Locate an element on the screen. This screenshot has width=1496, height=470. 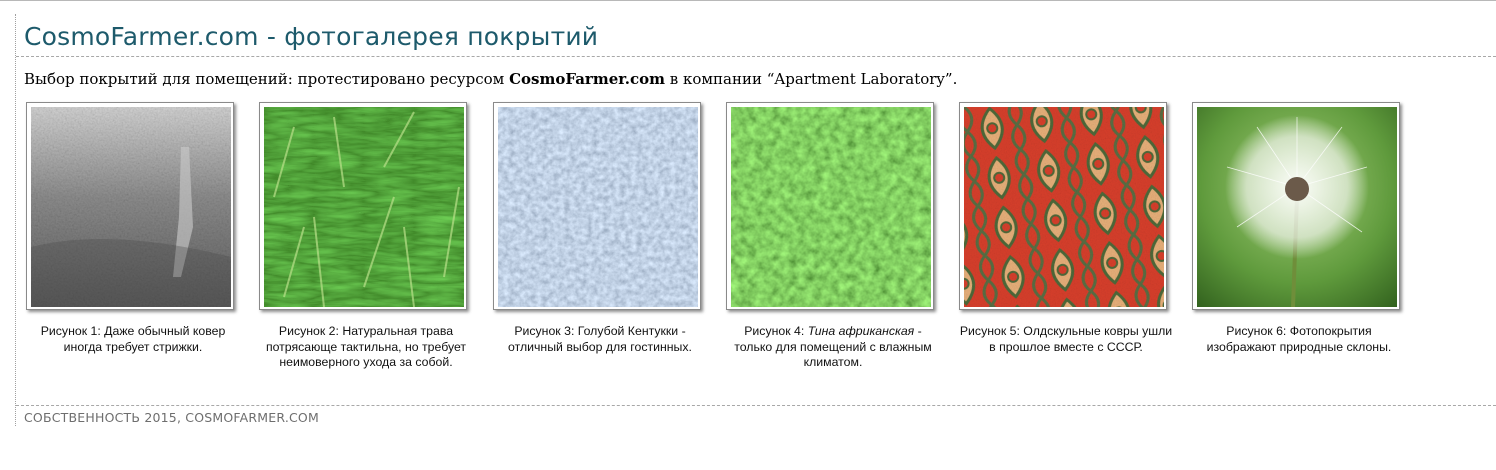
intro-after: в компании “Apartment Laboratory”. is located at coordinates (811, 79).